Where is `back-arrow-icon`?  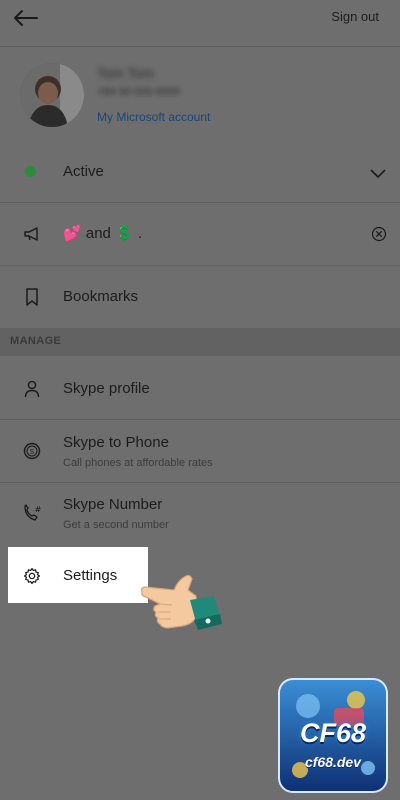 back-arrow-icon is located at coordinates (26, 18).